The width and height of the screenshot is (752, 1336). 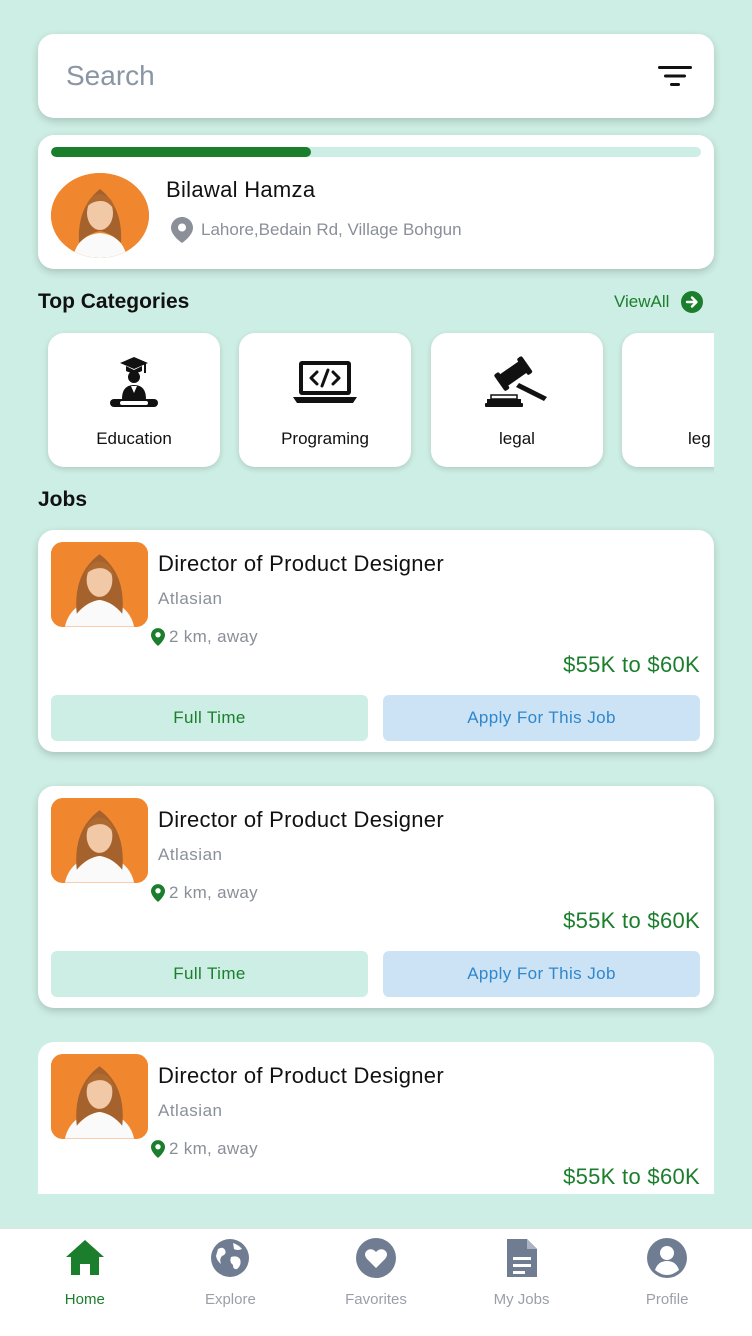 I want to click on nav-label: Profile, so click(x=667, y=1299).